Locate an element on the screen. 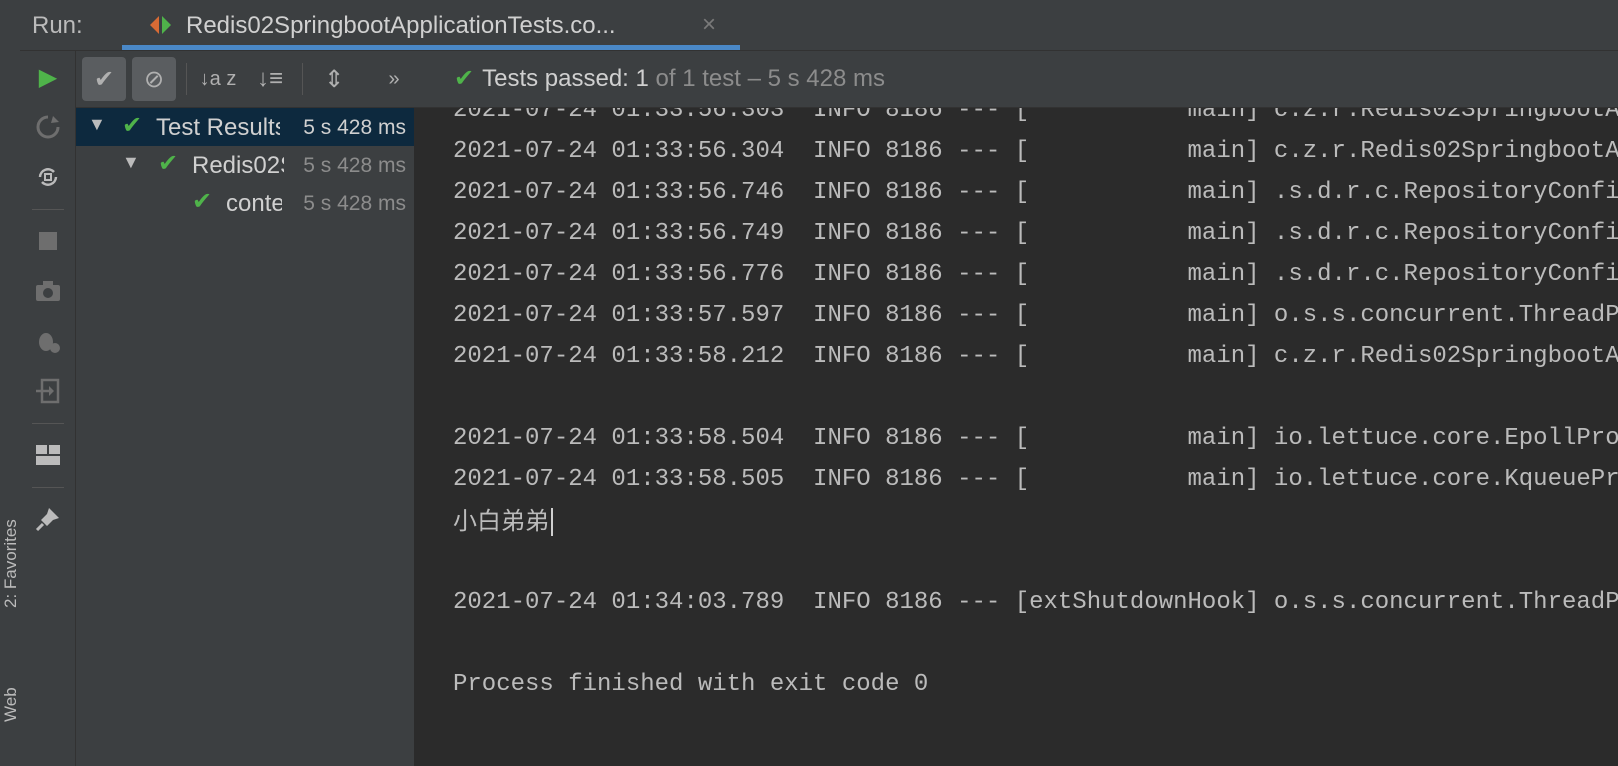 The height and width of the screenshot is (766, 1618). test-status: ✔ Tests passed: 1 of 1 test – 5 s 428 ms is located at coordinates (669, 78).